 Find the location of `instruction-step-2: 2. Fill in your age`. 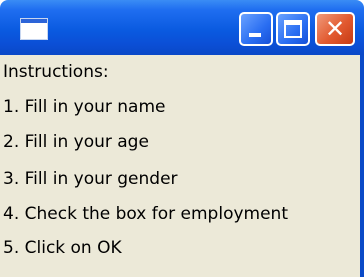

instruction-step-2: 2. Fill in your age is located at coordinates (76, 142).